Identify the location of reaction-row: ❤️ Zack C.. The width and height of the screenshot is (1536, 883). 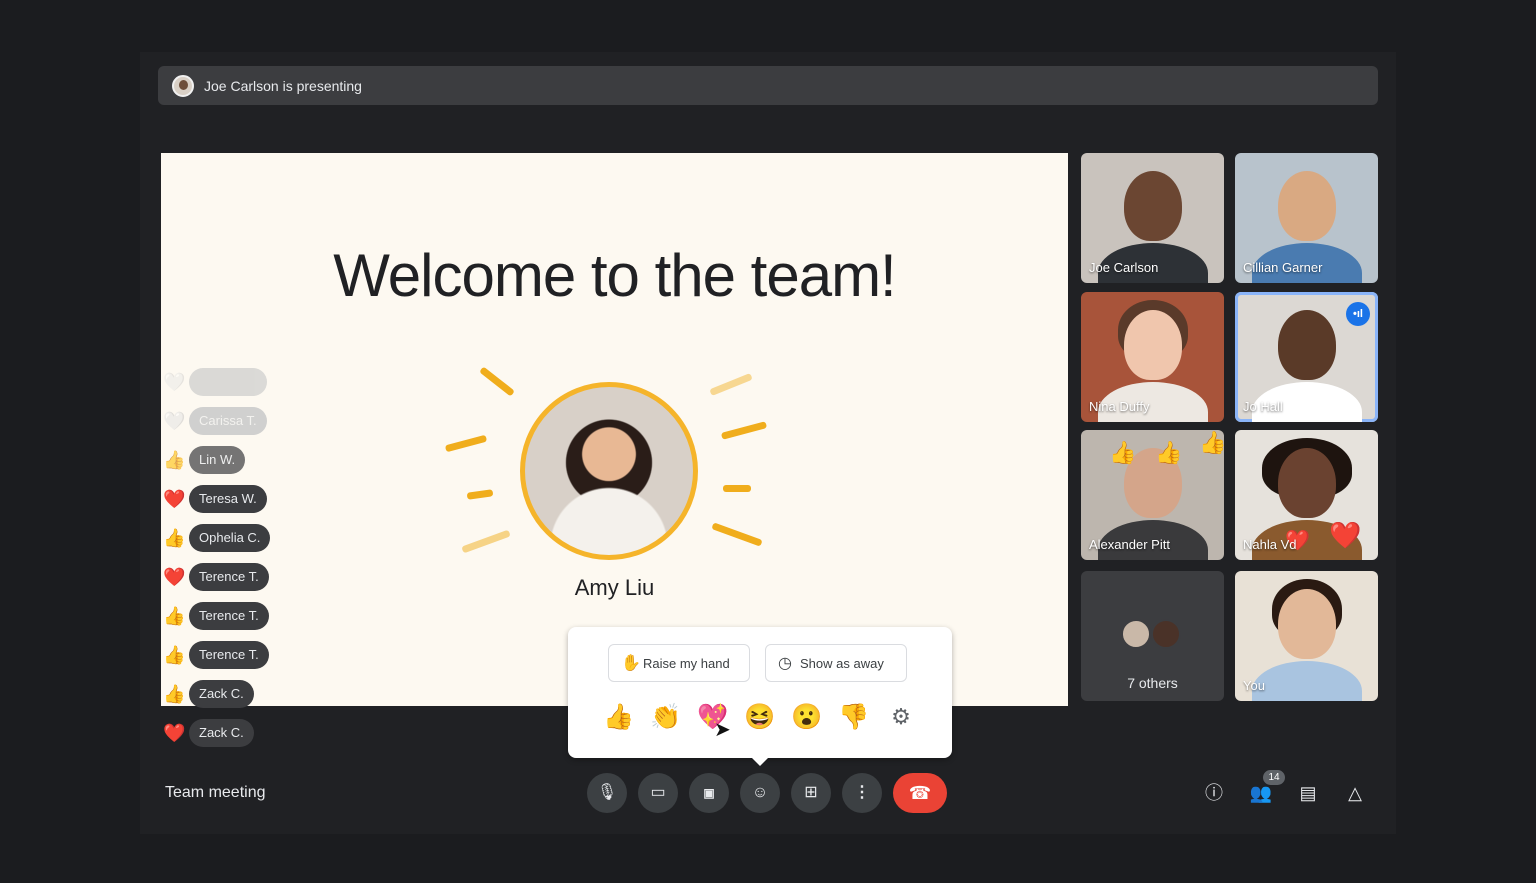
(208, 733).